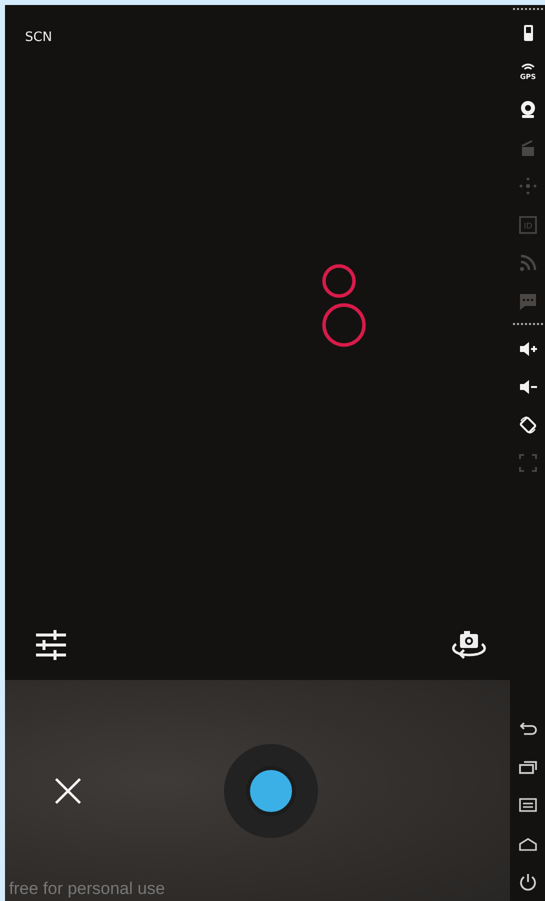 Image resolution: width=545 pixels, height=901 pixels. What do you see at coordinates (38, 37) in the screenshot?
I see `scene-mode-label: SCN` at bounding box center [38, 37].